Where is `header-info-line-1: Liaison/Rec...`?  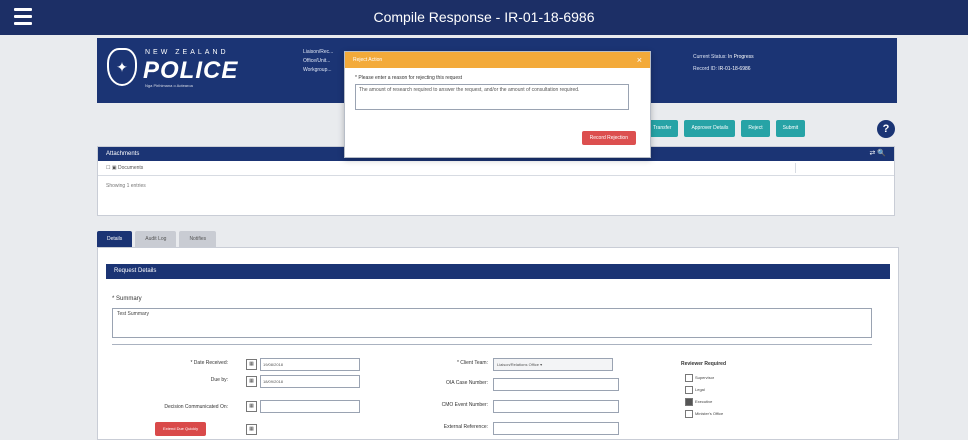
header-info-line-1: Liaison/Rec... is located at coordinates (318, 52).